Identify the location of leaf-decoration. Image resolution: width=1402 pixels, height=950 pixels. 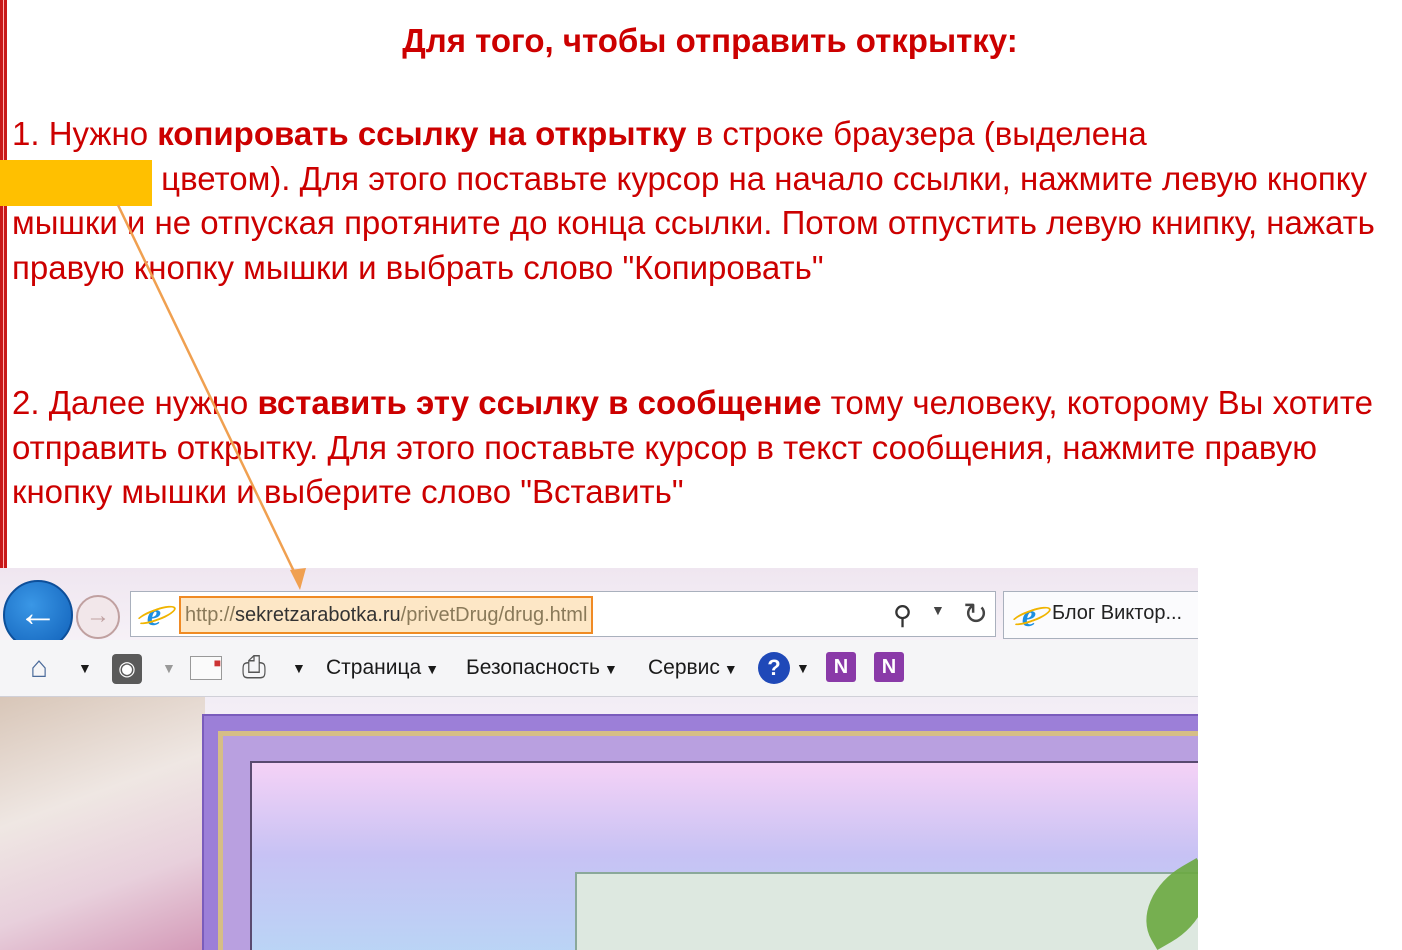
(1162, 904).